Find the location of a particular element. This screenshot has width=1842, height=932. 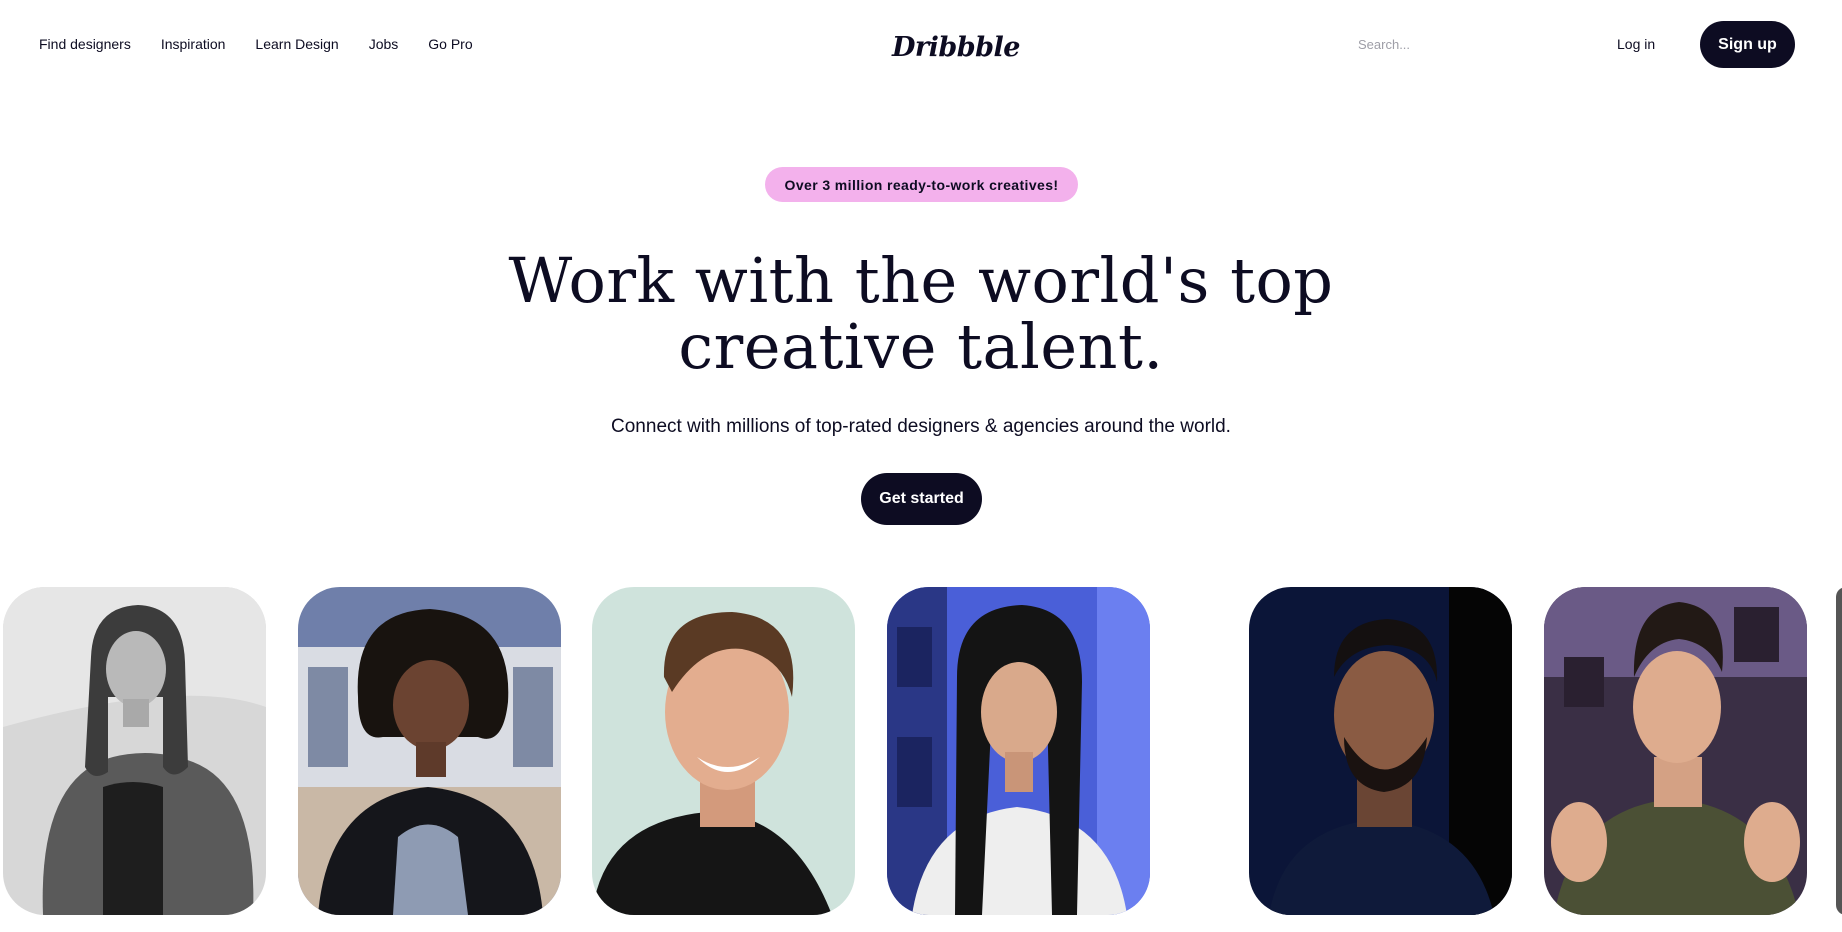

dribbble-logo: Dribbble is located at coordinates (956, 48).